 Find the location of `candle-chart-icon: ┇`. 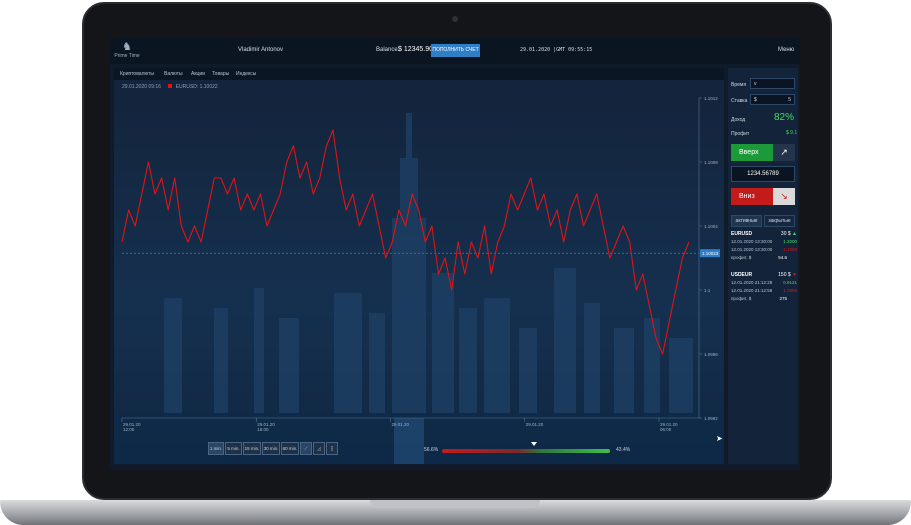

candle-chart-icon: ┇ is located at coordinates (332, 448).